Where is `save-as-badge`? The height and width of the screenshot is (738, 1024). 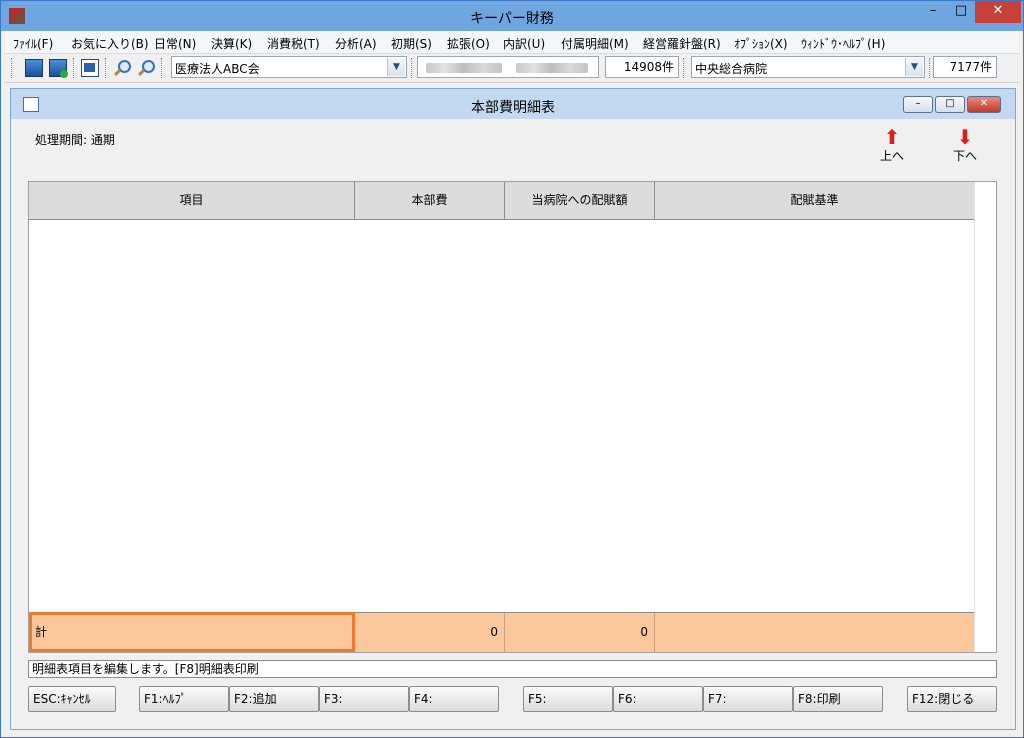 save-as-badge is located at coordinates (64, 74).